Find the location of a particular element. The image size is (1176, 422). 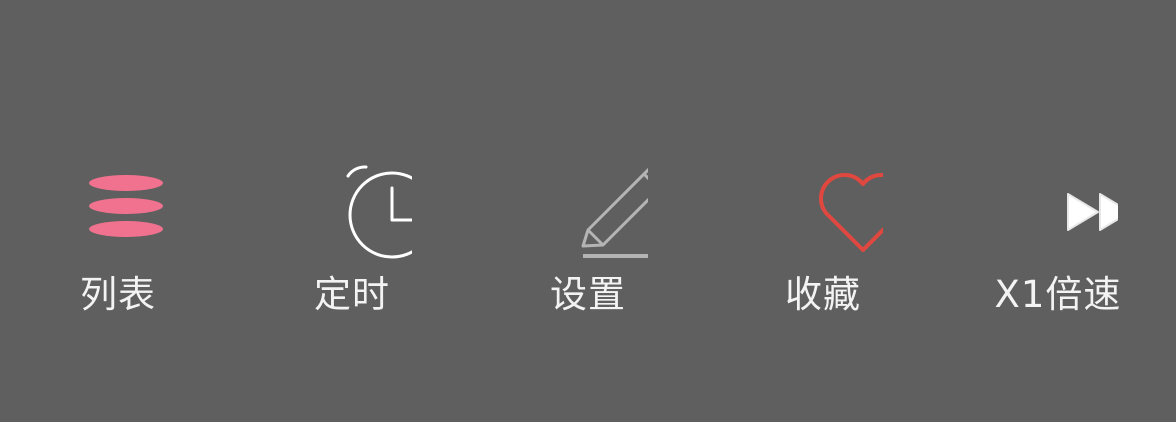

playback-speed-label: X1倍速 is located at coordinates (1058, 294).